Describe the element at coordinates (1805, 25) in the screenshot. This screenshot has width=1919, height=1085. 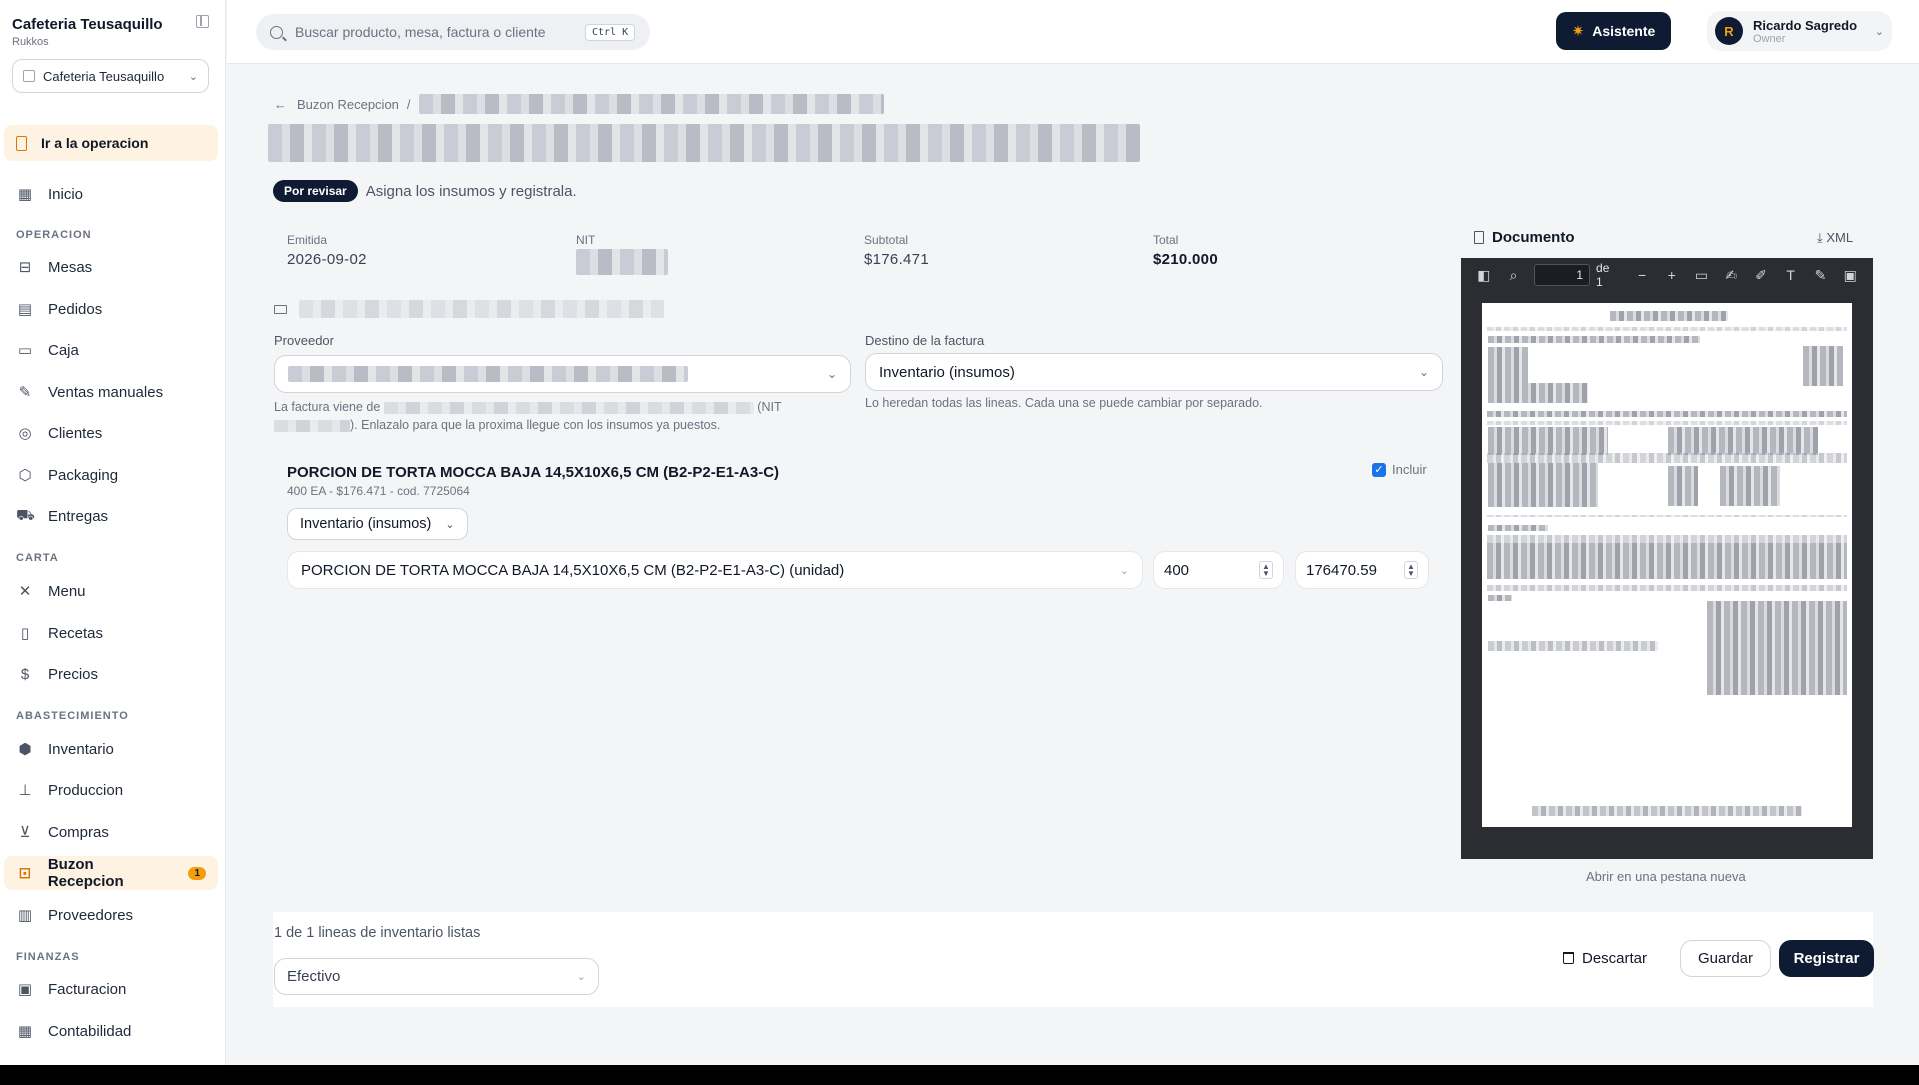
I see `user-name: Ricardo Sagredo` at that location.